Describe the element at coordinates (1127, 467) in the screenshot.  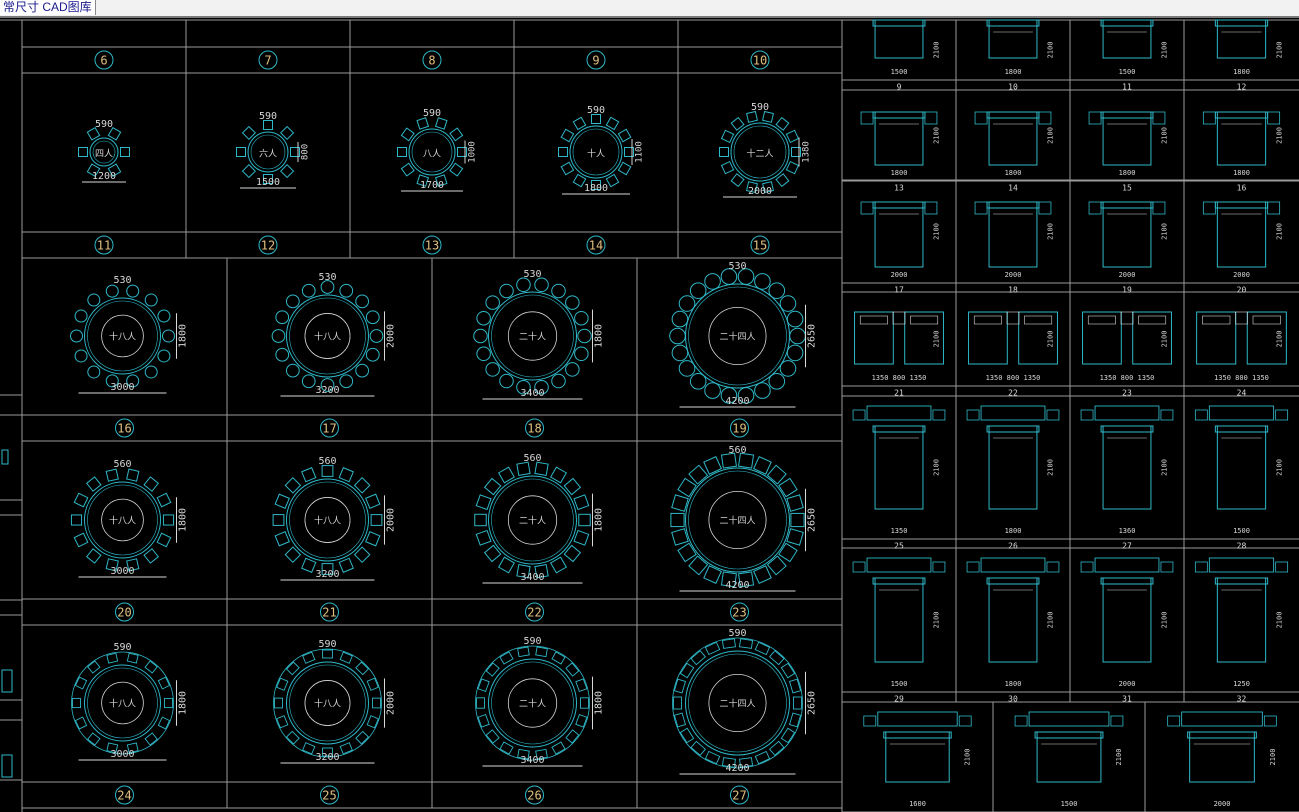
I see `bed-frame` at that location.